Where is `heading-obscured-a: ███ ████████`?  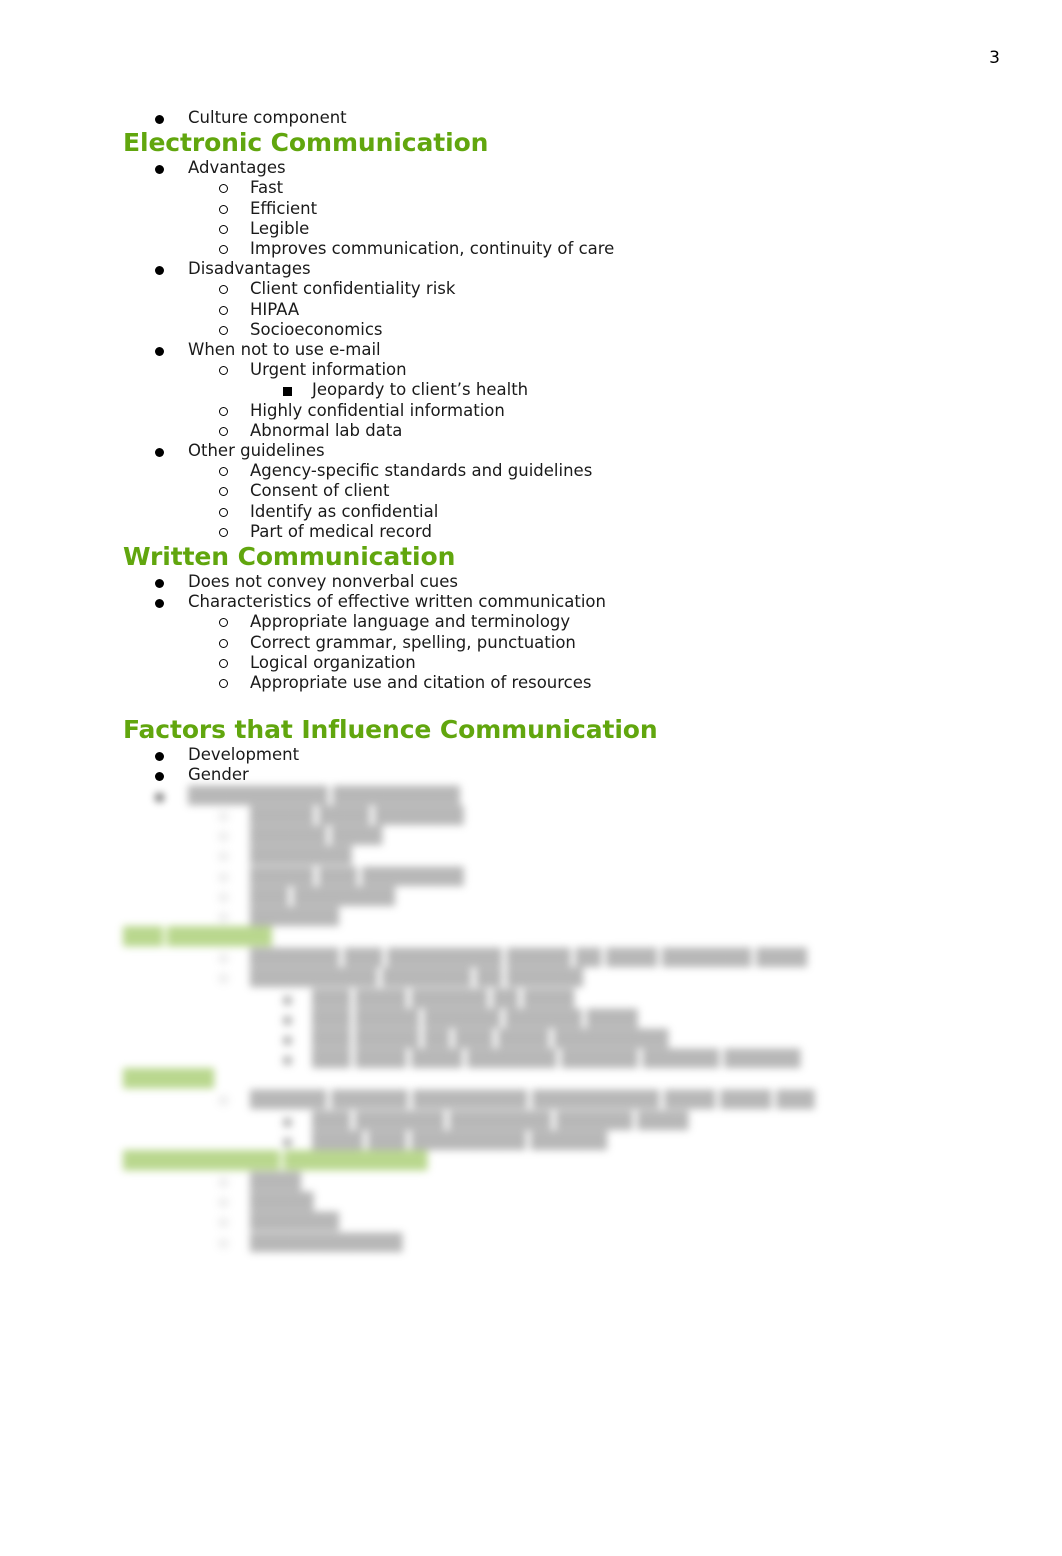 heading-obscured-a: ███ ████████ is located at coordinates (531, 937).